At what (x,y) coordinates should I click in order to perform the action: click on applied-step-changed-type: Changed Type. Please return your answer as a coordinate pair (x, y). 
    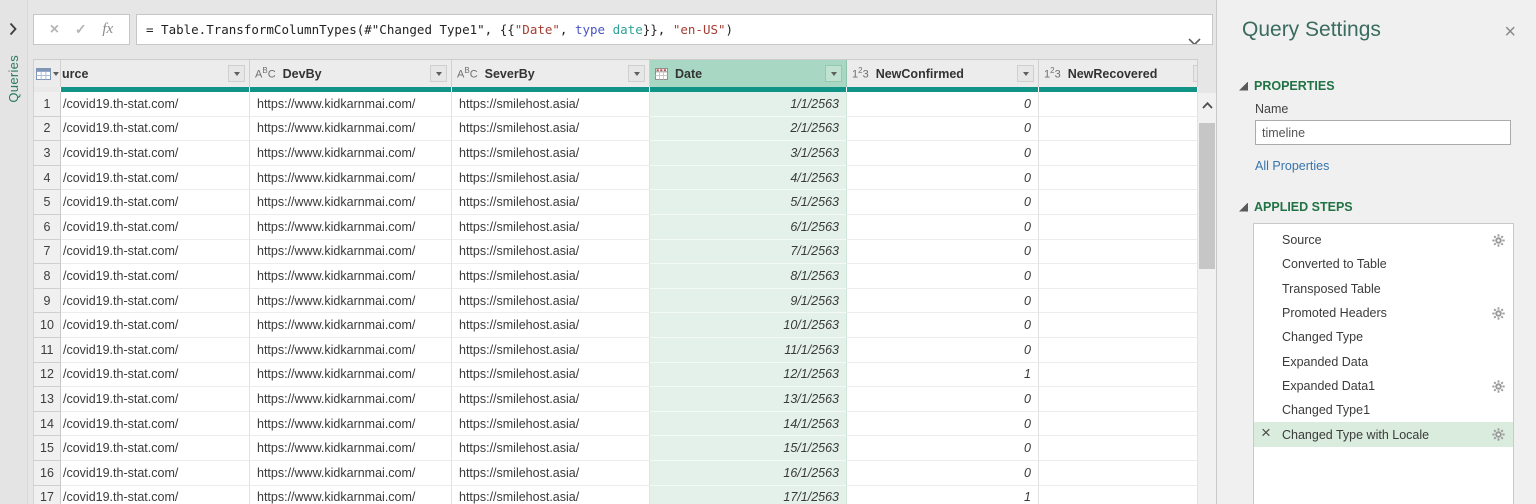
    Looking at the image, I should click on (1383, 337).